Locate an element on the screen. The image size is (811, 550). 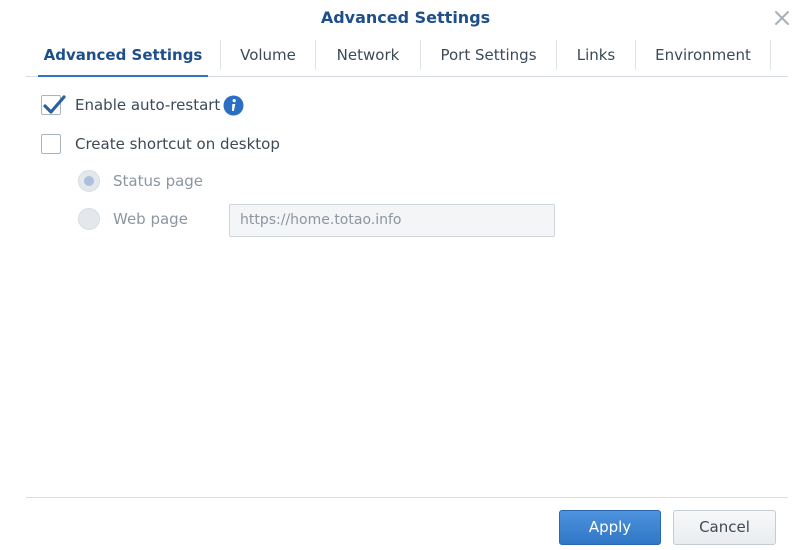
close-button is located at coordinates (782, 18).